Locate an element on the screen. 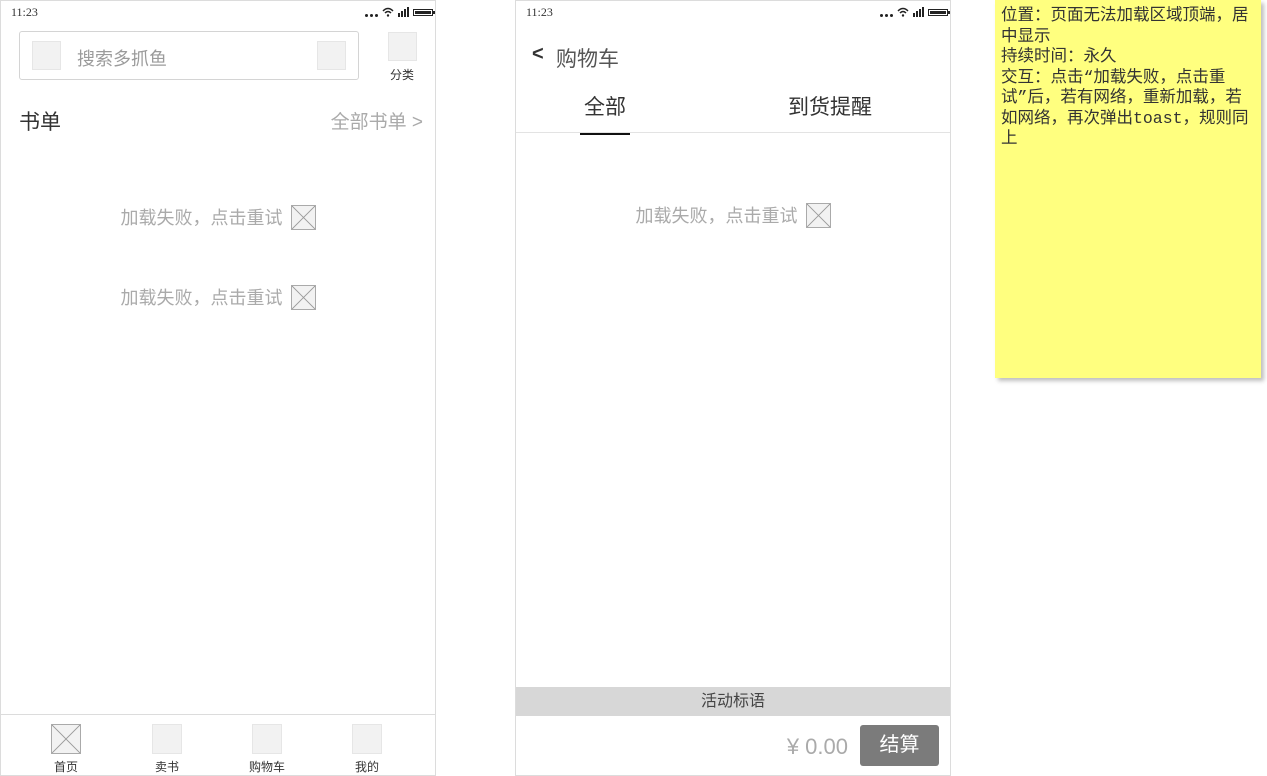 The image size is (1267, 776). checkout-button: 结算 is located at coordinates (899, 745).